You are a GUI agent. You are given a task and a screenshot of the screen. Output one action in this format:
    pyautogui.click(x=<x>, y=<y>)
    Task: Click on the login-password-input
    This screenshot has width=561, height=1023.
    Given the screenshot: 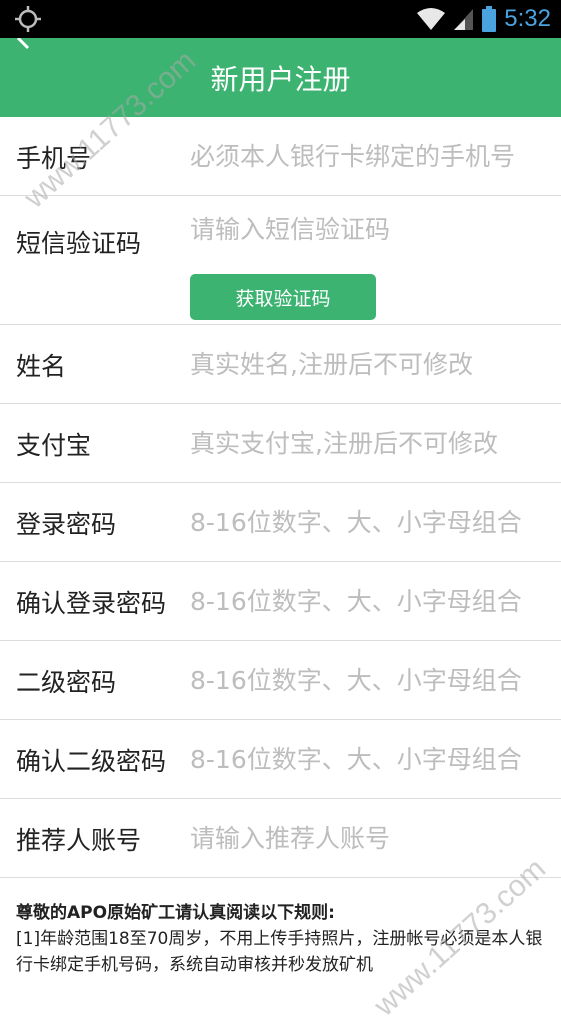 What is the action you would take?
    pyautogui.click(x=370, y=522)
    